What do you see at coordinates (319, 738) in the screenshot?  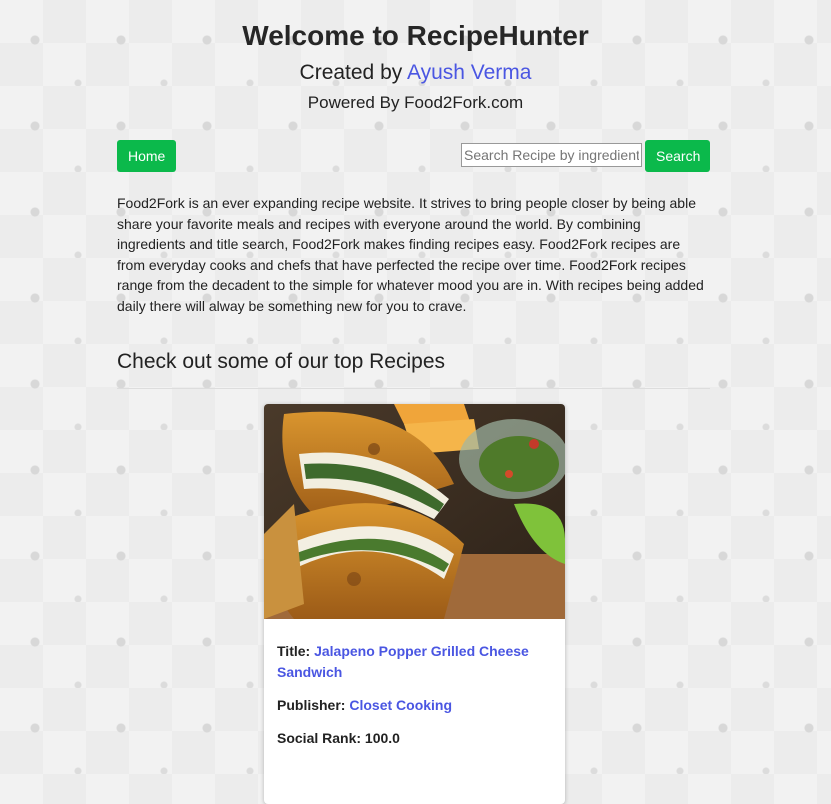 I see `recipe-rank-label: Social Rank:` at bounding box center [319, 738].